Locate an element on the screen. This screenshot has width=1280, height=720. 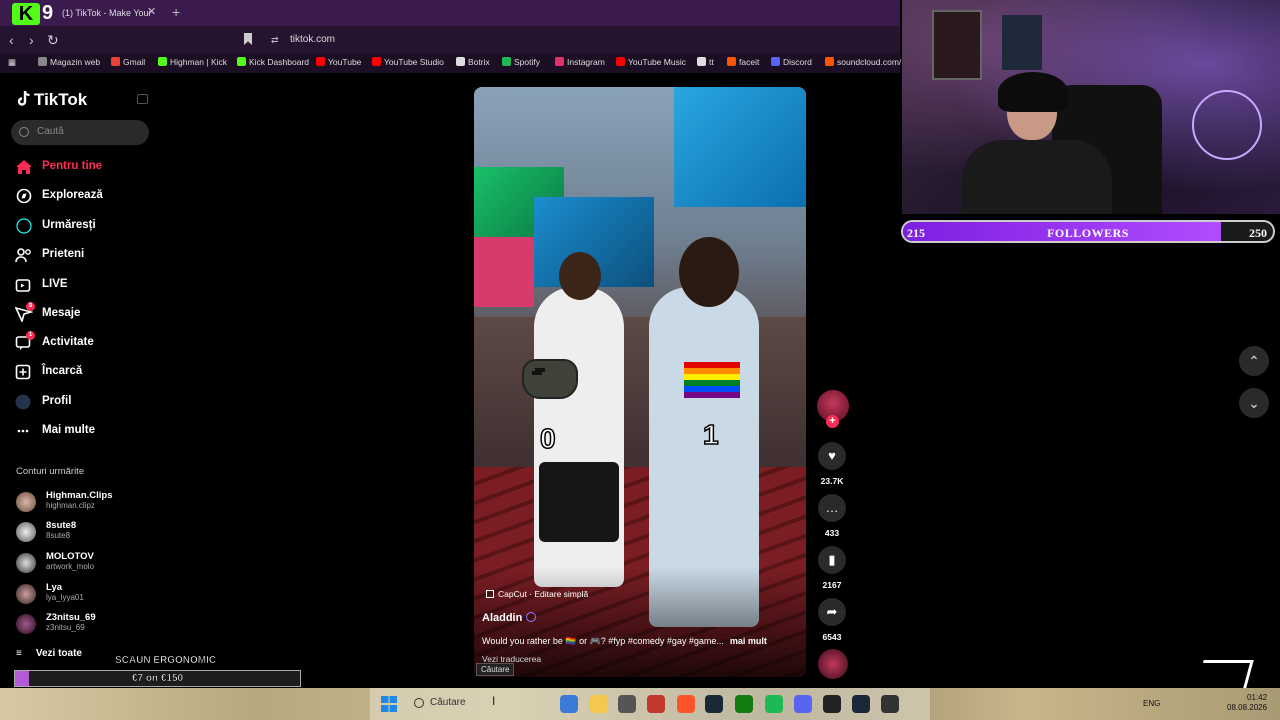
tiktok-logo: TikTok is located at coordinates (51, 100).